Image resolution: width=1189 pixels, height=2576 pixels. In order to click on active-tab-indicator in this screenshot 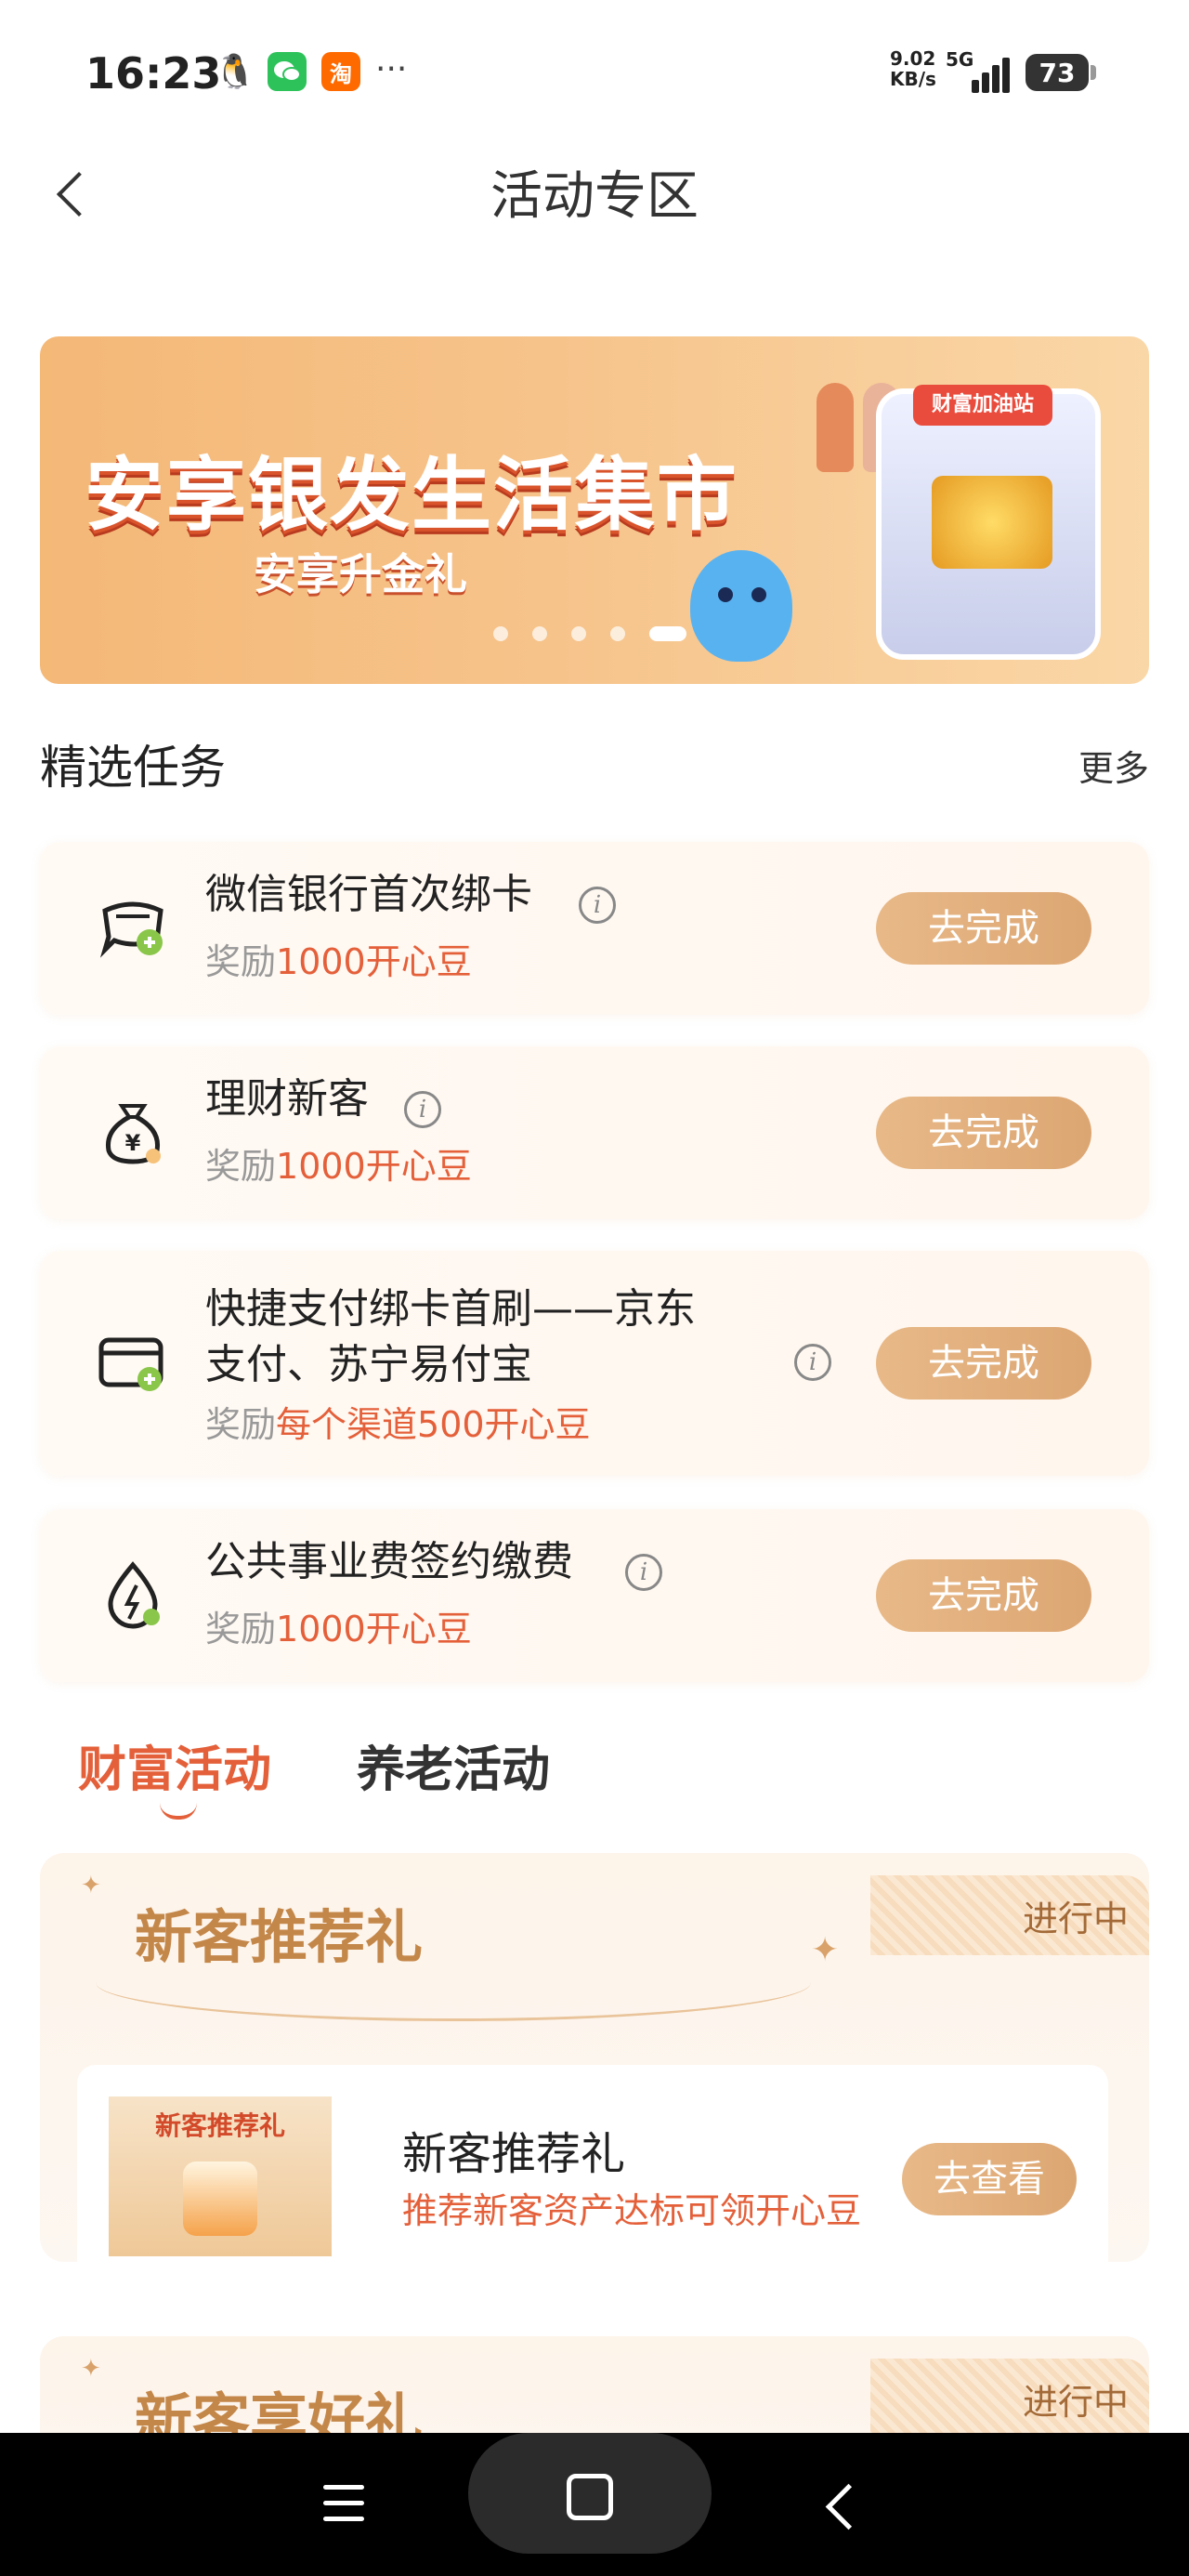, I will do `click(178, 1811)`.